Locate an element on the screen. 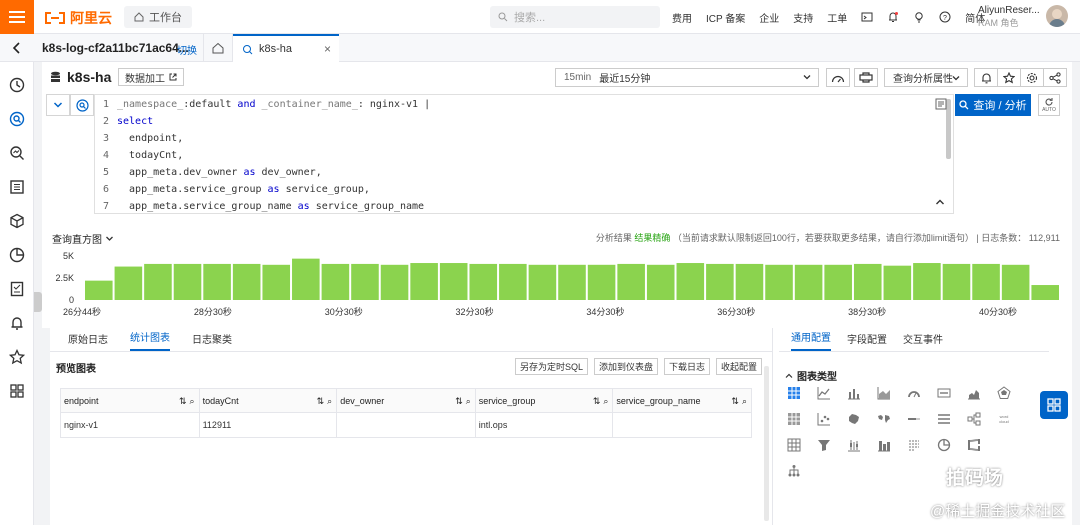 The image size is (1080, 525). radar-chart-icon is located at coordinates (1004, 393).